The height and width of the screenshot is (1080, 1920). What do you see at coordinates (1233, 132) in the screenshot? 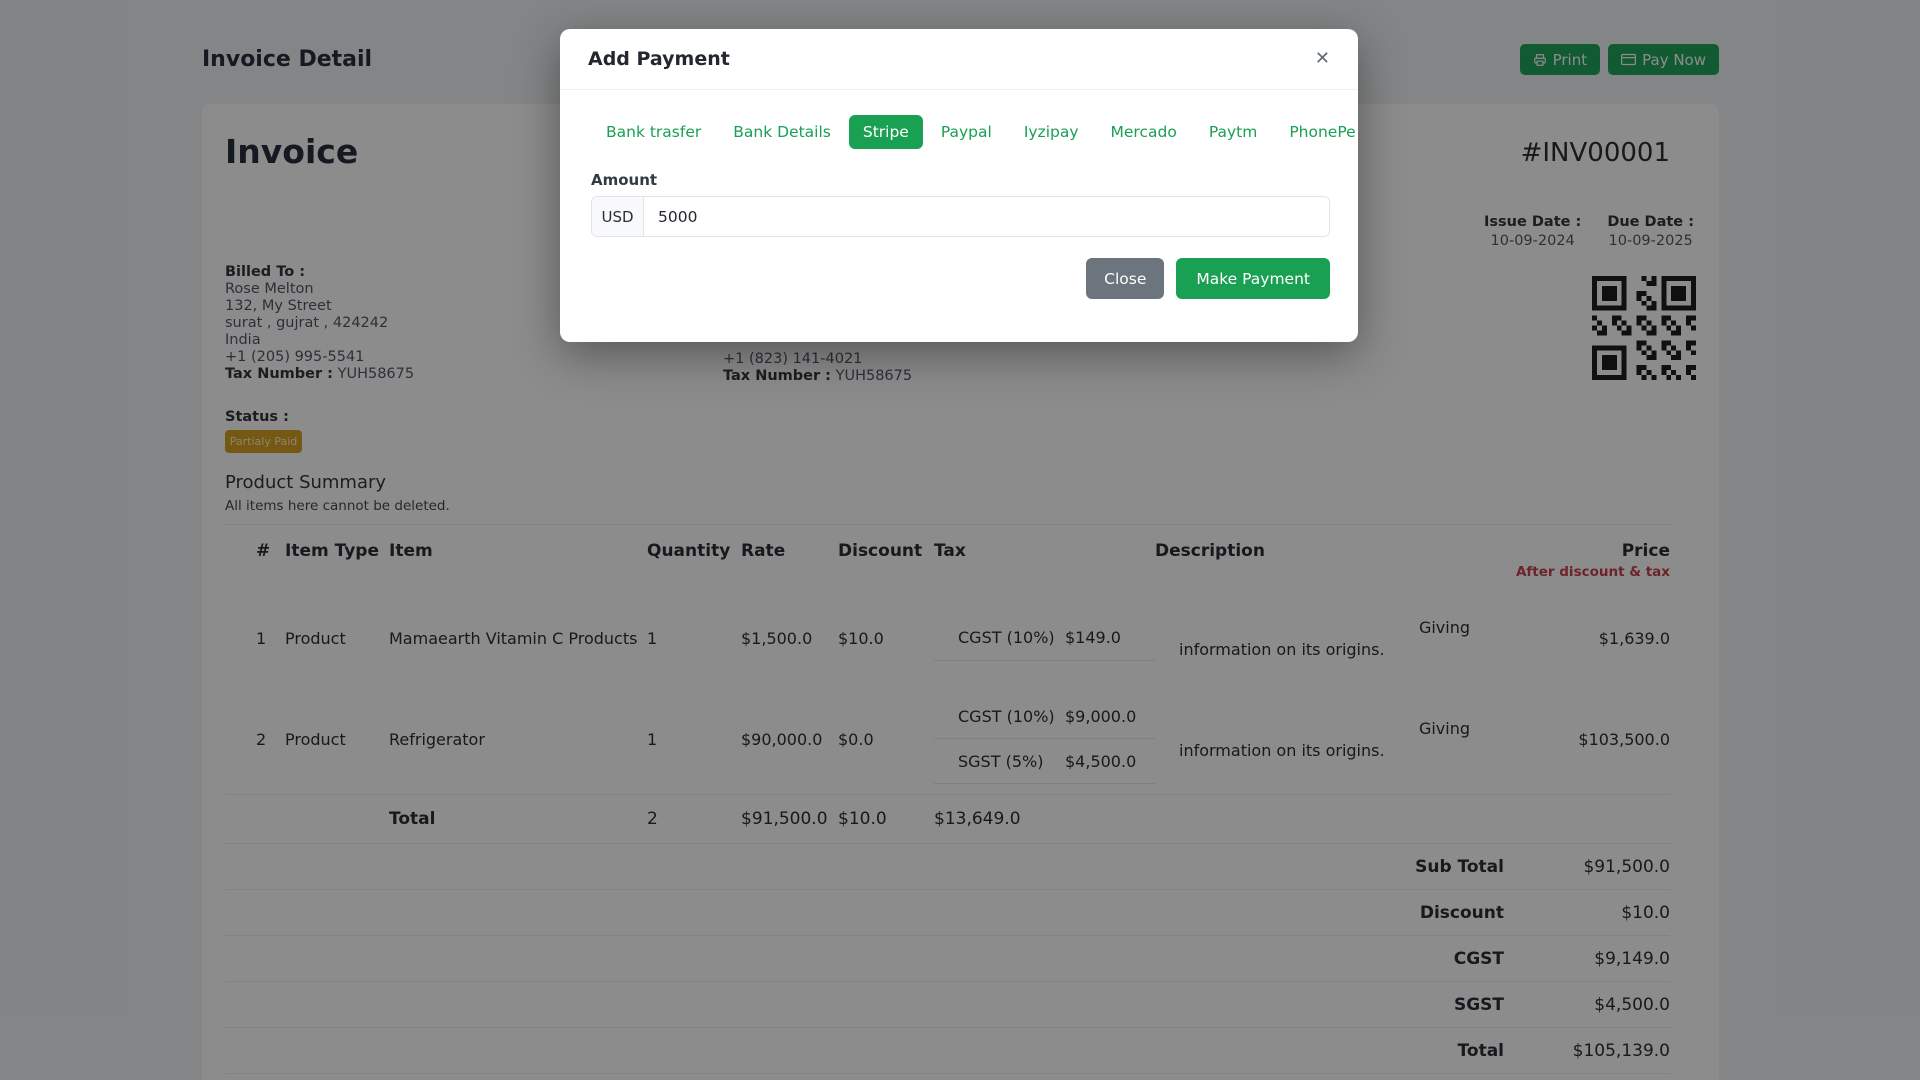
I see `payment-tab-paytm: Paytm` at bounding box center [1233, 132].